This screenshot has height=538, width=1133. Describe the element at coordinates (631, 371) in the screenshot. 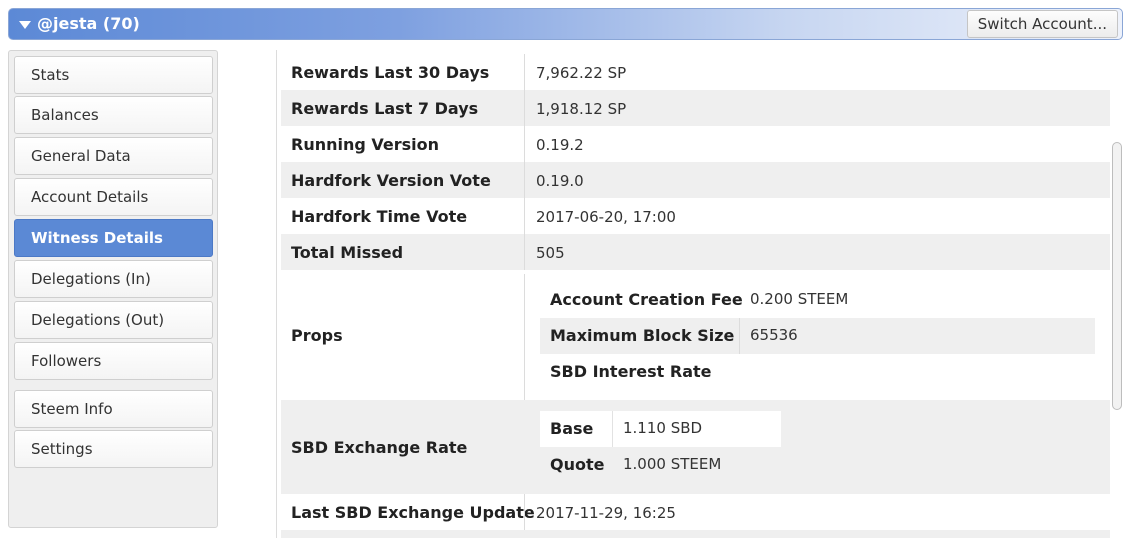

I see `props-key: SBD Interest Rate` at that location.